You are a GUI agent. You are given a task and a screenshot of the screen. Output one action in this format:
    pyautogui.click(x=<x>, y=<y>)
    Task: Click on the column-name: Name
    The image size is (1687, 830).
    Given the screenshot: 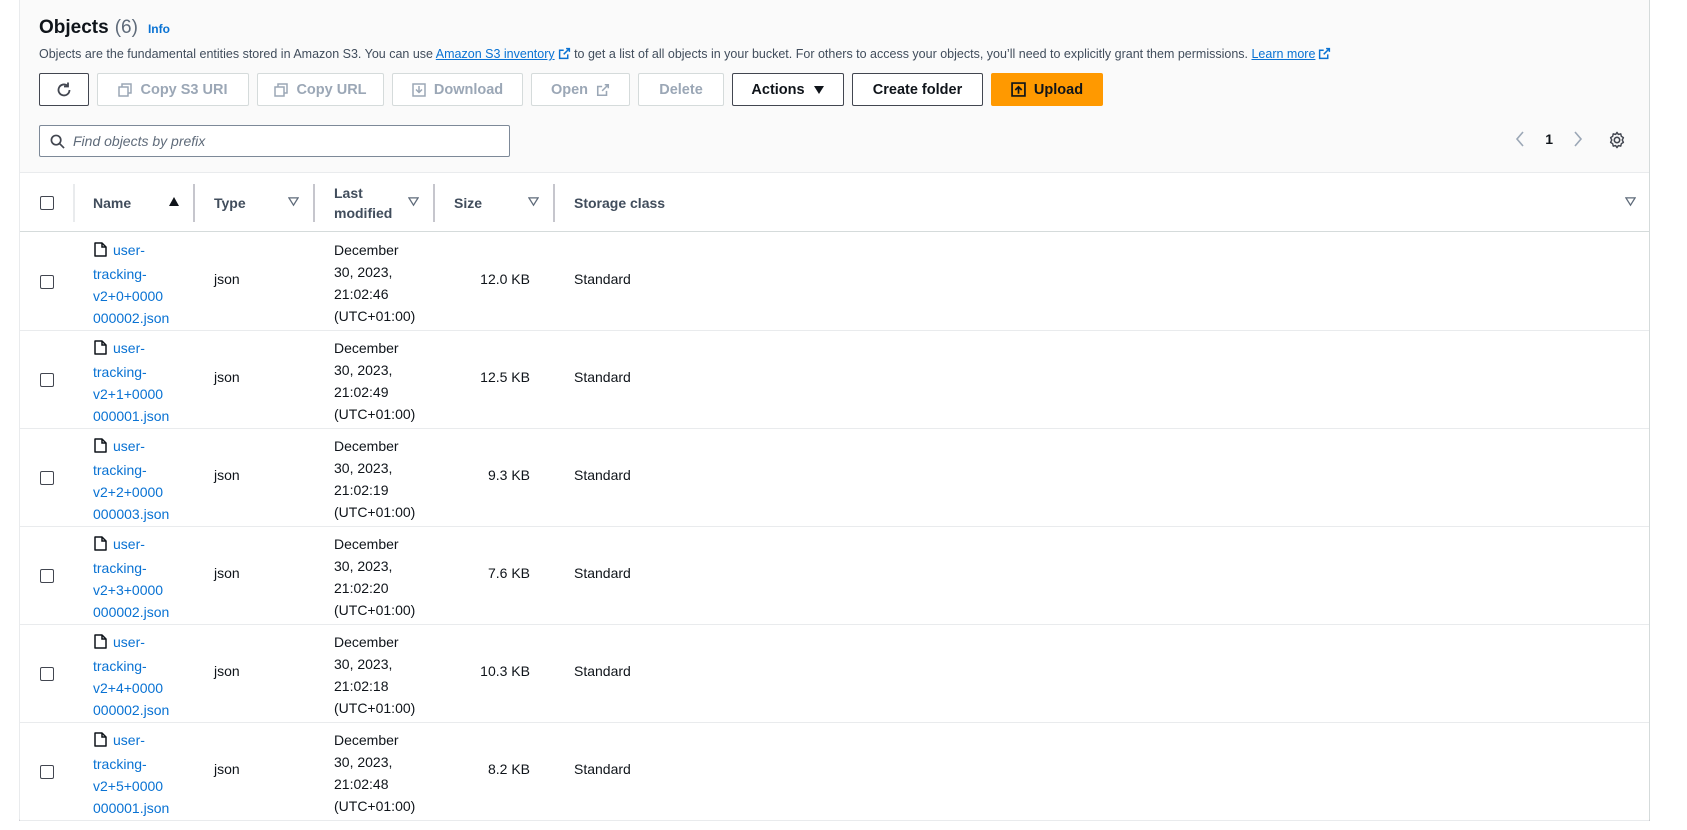 What is the action you would take?
    pyautogui.click(x=112, y=203)
    